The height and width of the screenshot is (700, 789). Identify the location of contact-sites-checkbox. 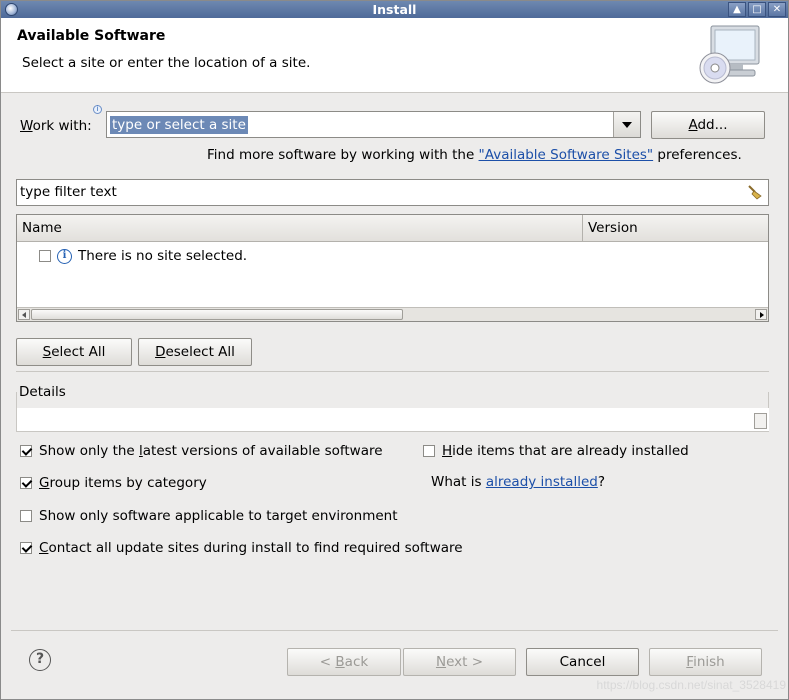
(26, 548).